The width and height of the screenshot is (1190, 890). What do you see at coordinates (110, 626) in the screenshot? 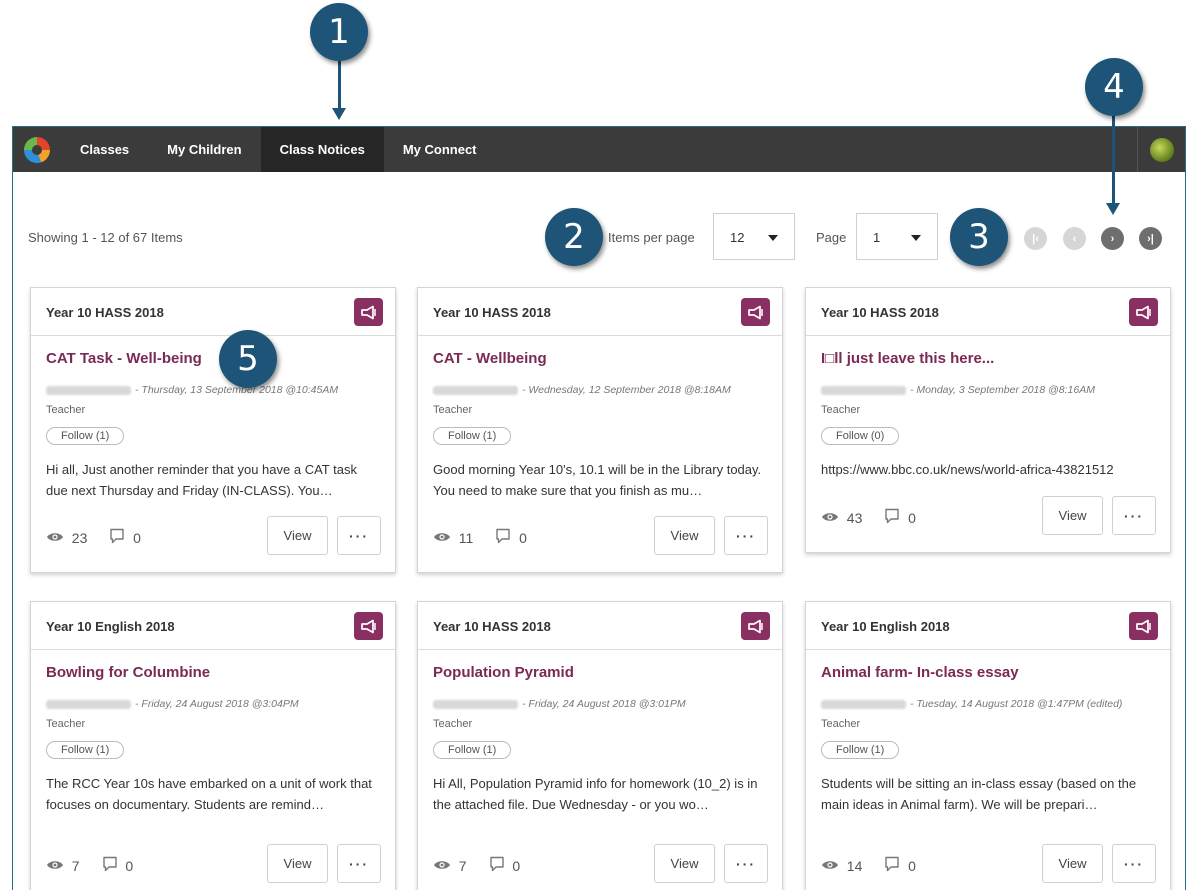
I see `card-class-name: Year 10 English 2018` at bounding box center [110, 626].